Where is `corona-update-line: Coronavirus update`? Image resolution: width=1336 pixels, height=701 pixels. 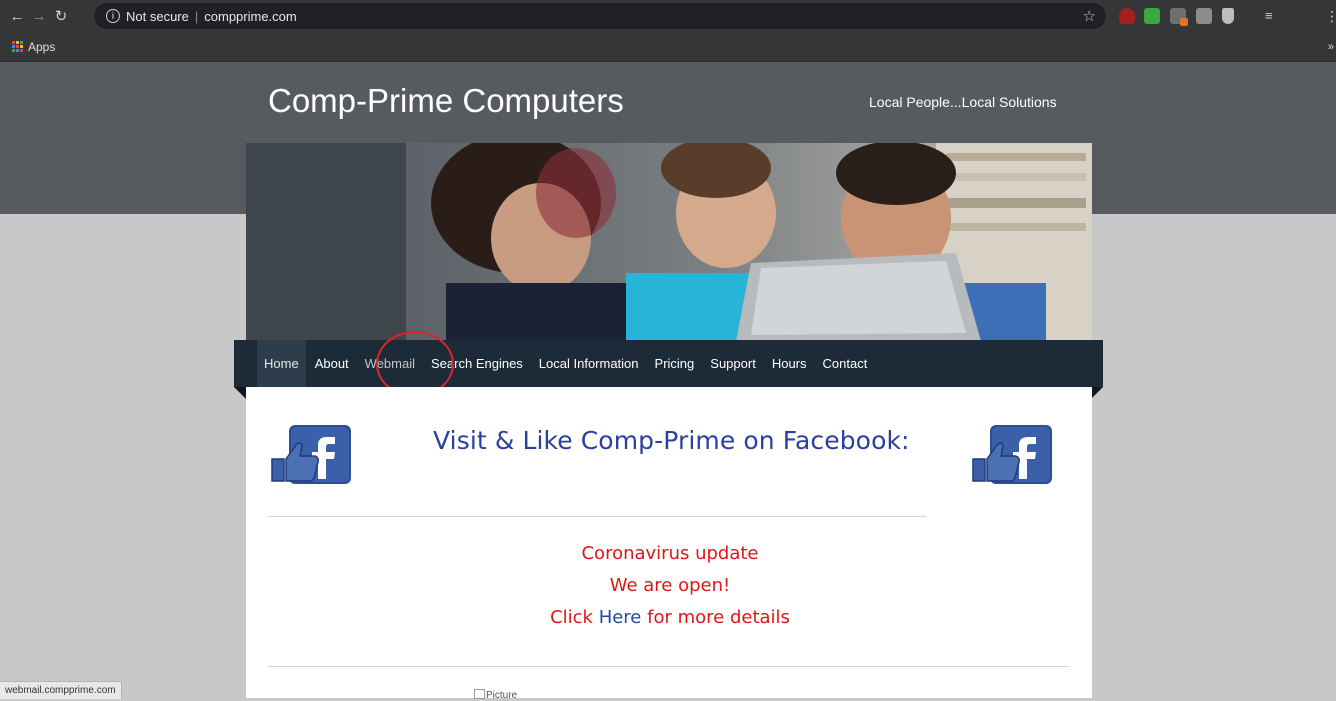
corona-update-line: Coronavirus update is located at coordinates (670, 553).